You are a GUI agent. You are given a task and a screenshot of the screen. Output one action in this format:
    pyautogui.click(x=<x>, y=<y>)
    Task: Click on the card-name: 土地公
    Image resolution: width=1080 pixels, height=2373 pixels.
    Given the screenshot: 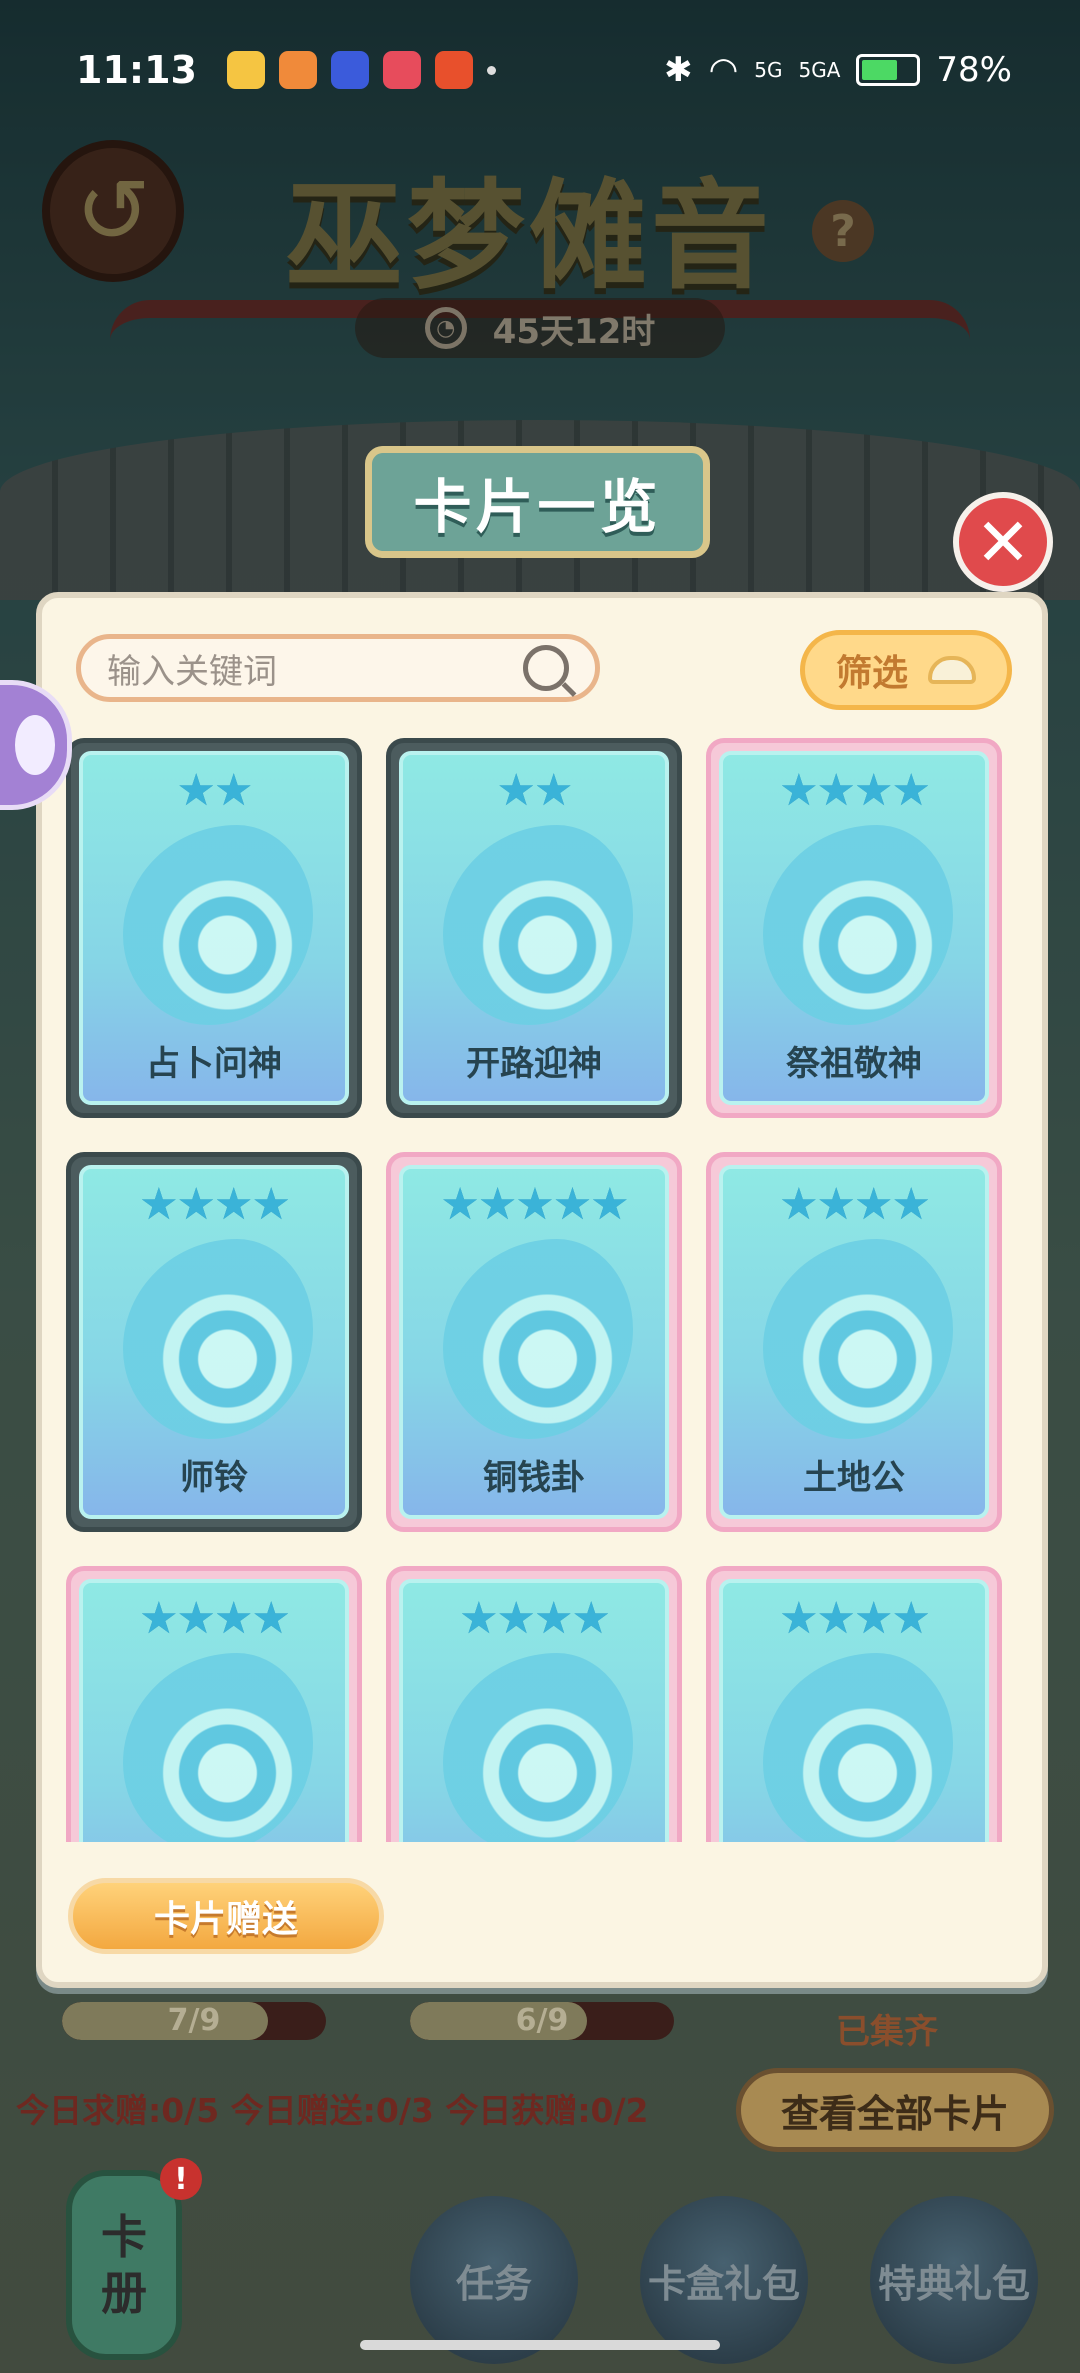 What is the action you would take?
    pyautogui.click(x=854, y=1478)
    